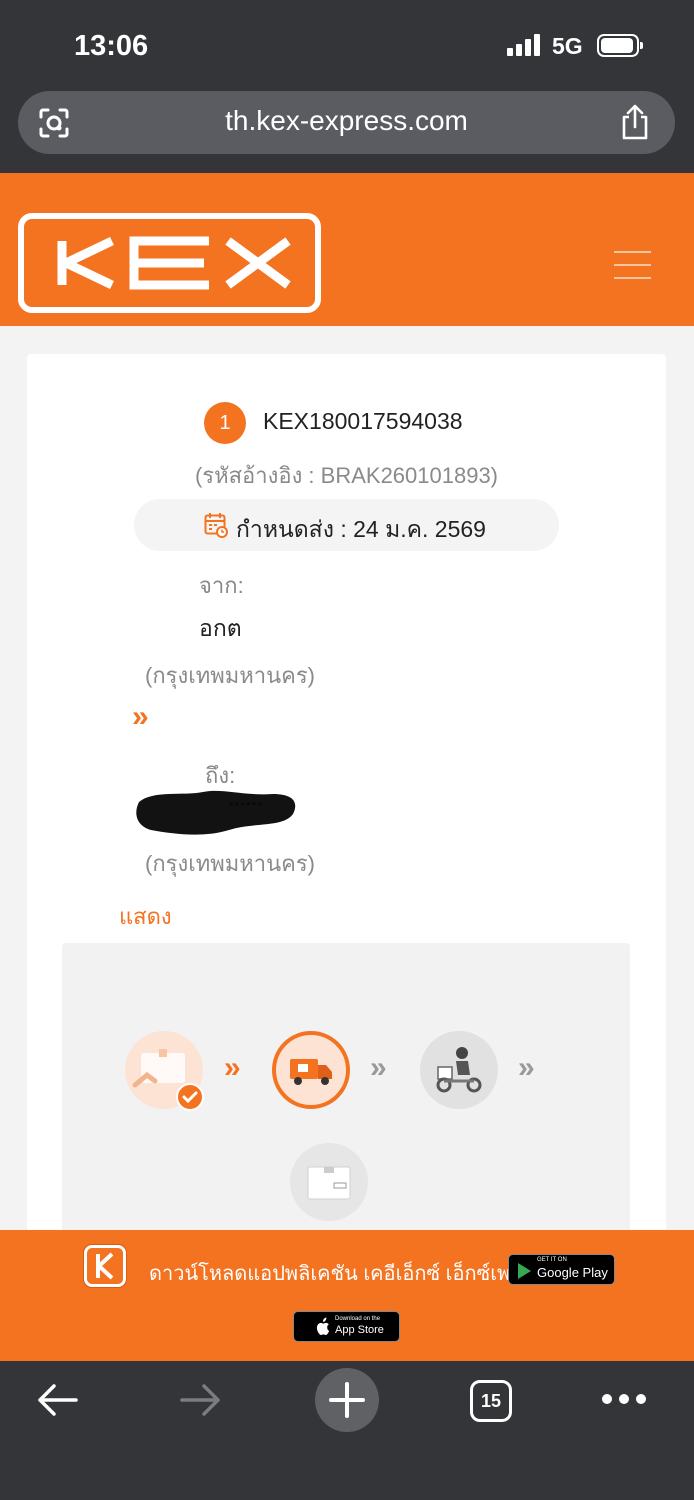 This screenshot has width=694, height=1500. I want to click on app-store-label: App Store, so click(359, 1330).